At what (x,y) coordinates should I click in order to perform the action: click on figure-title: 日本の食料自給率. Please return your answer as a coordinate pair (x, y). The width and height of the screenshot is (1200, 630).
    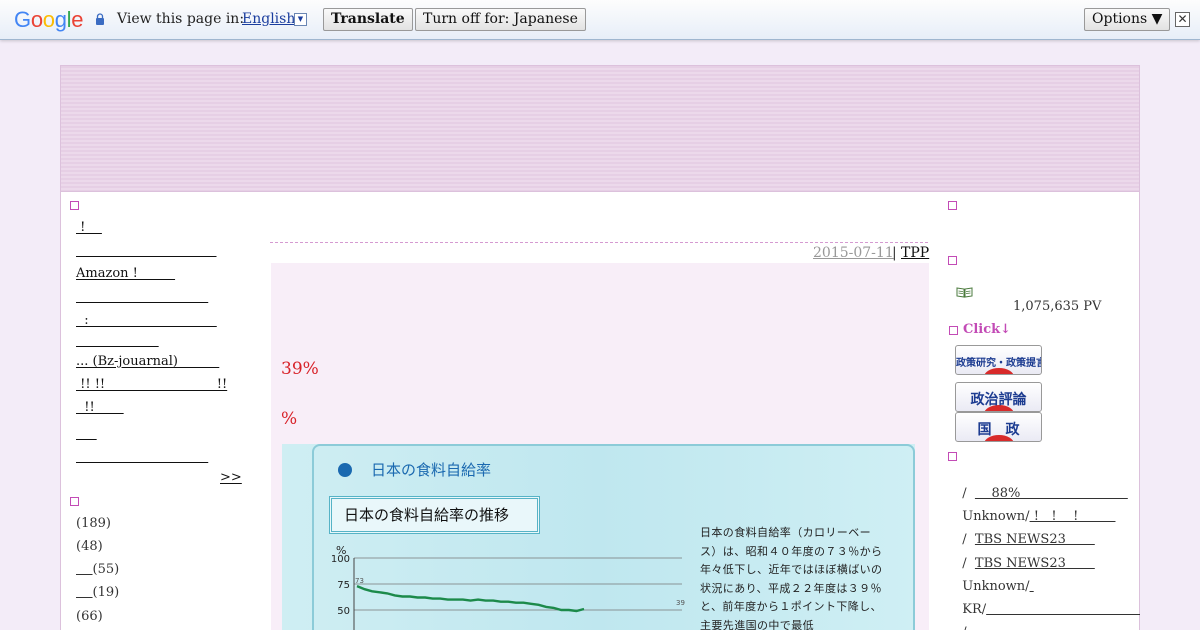
    Looking at the image, I should click on (431, 470).